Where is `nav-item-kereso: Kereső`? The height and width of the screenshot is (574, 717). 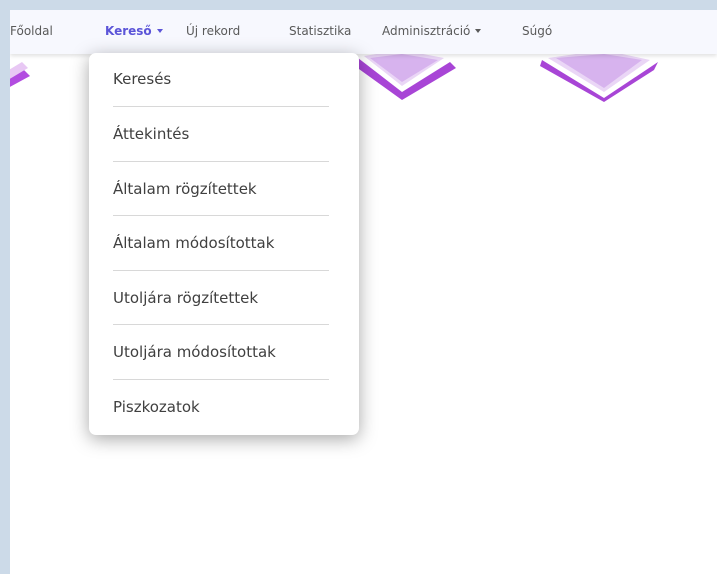 nav-item-kereso: Kereső is located at coordinates (134, 31).